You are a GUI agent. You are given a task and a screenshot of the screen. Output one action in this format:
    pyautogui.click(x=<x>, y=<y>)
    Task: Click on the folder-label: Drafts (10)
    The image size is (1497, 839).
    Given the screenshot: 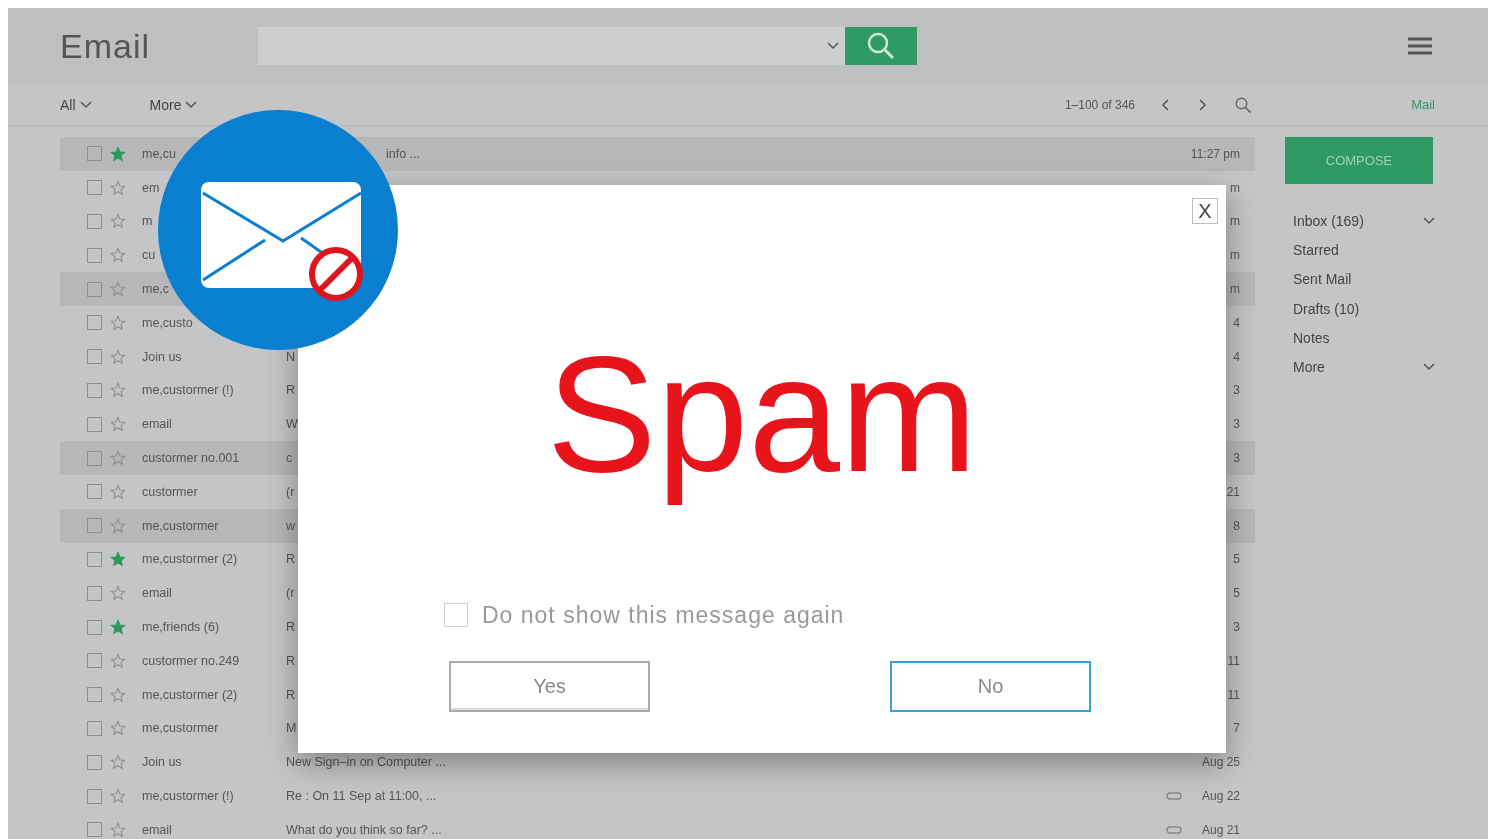 What is the action you would take?
    pyautogui.click(x=1326, y=308)
    